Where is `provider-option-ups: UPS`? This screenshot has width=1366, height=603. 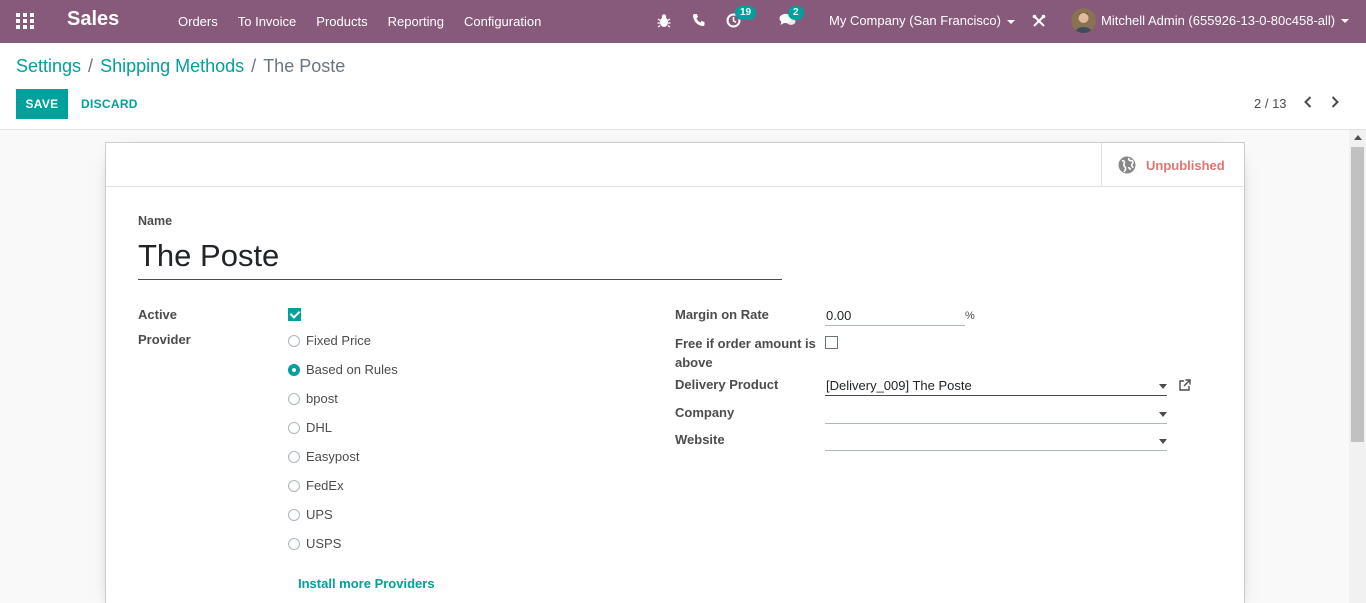 provider-option-ups: UPS is located at coordinates (310, 514).